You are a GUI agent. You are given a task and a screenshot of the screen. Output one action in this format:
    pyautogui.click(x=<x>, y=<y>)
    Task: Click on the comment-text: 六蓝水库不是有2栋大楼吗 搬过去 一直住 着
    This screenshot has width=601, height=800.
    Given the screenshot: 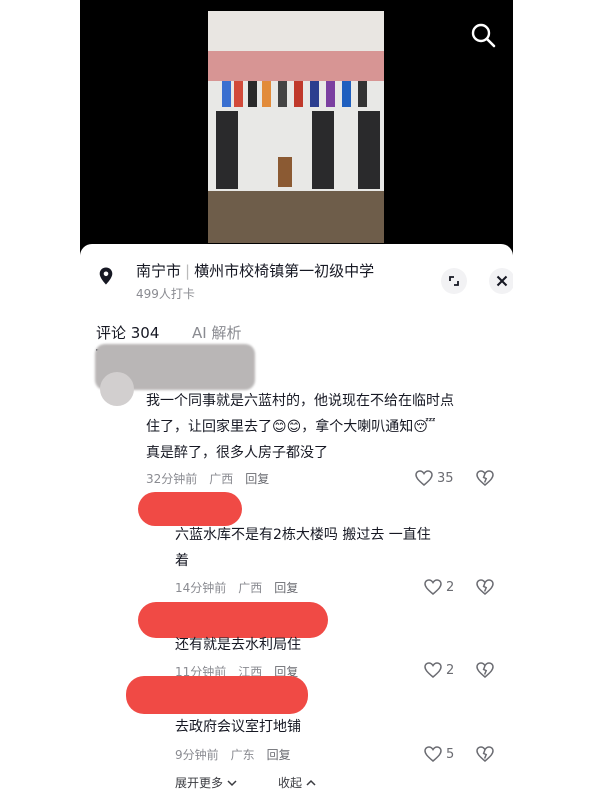 What is the action you would take?
    pyautogui.click(x=303, y=548)
    